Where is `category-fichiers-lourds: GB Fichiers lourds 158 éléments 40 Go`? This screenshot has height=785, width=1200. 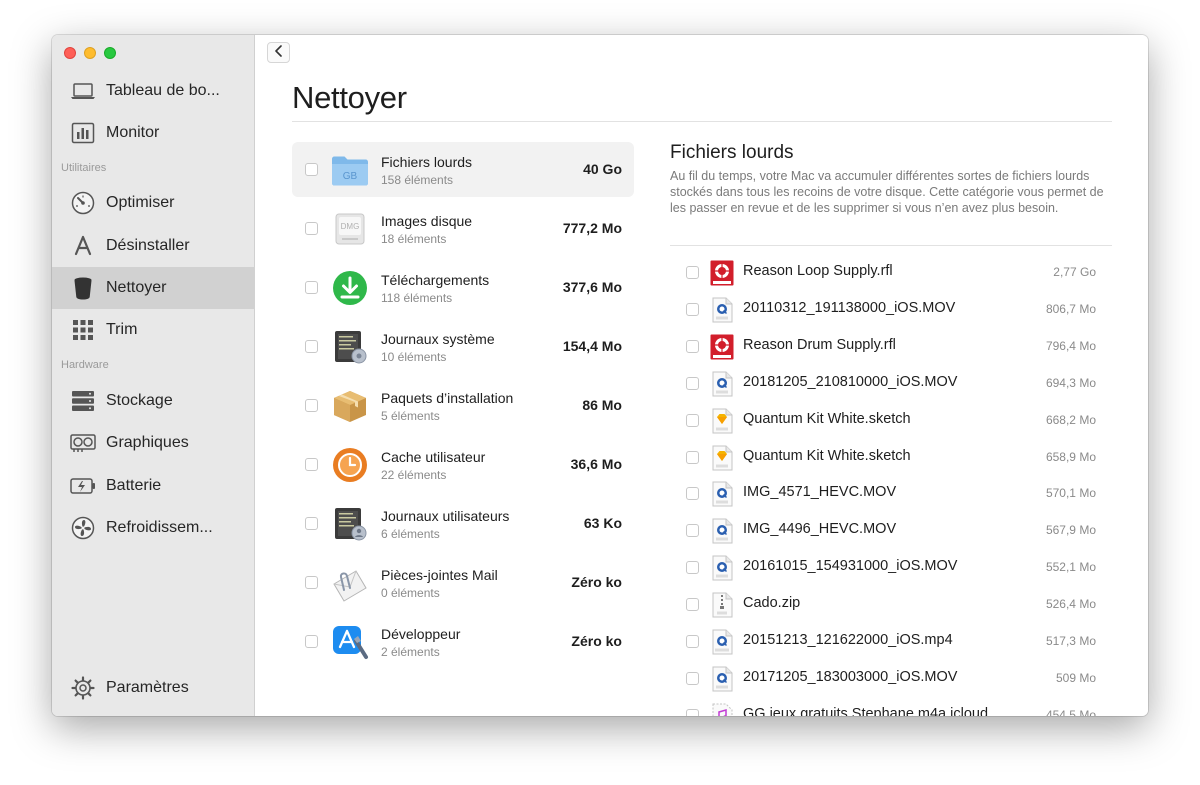
category-fichiers-lourds: GB Fichiers lourds 158 éléments 40 Go is located at coordinates (463, 169).